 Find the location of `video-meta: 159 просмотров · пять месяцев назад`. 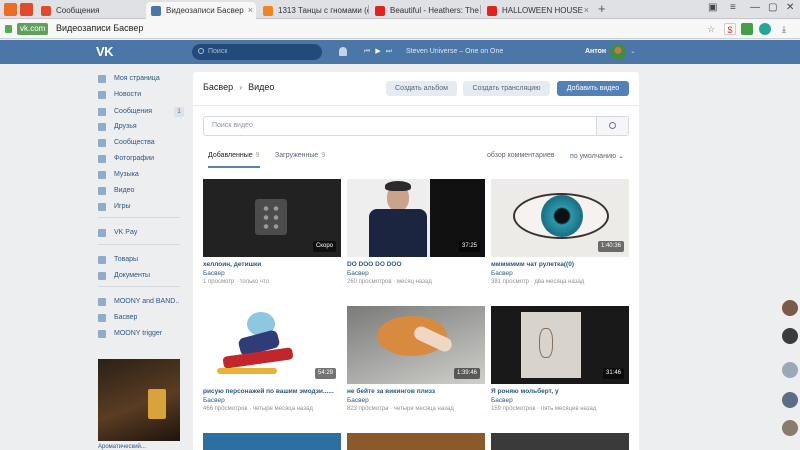

video-meta: 159 просмотров · пять месяцев назад is located at coordinates (543, 409).